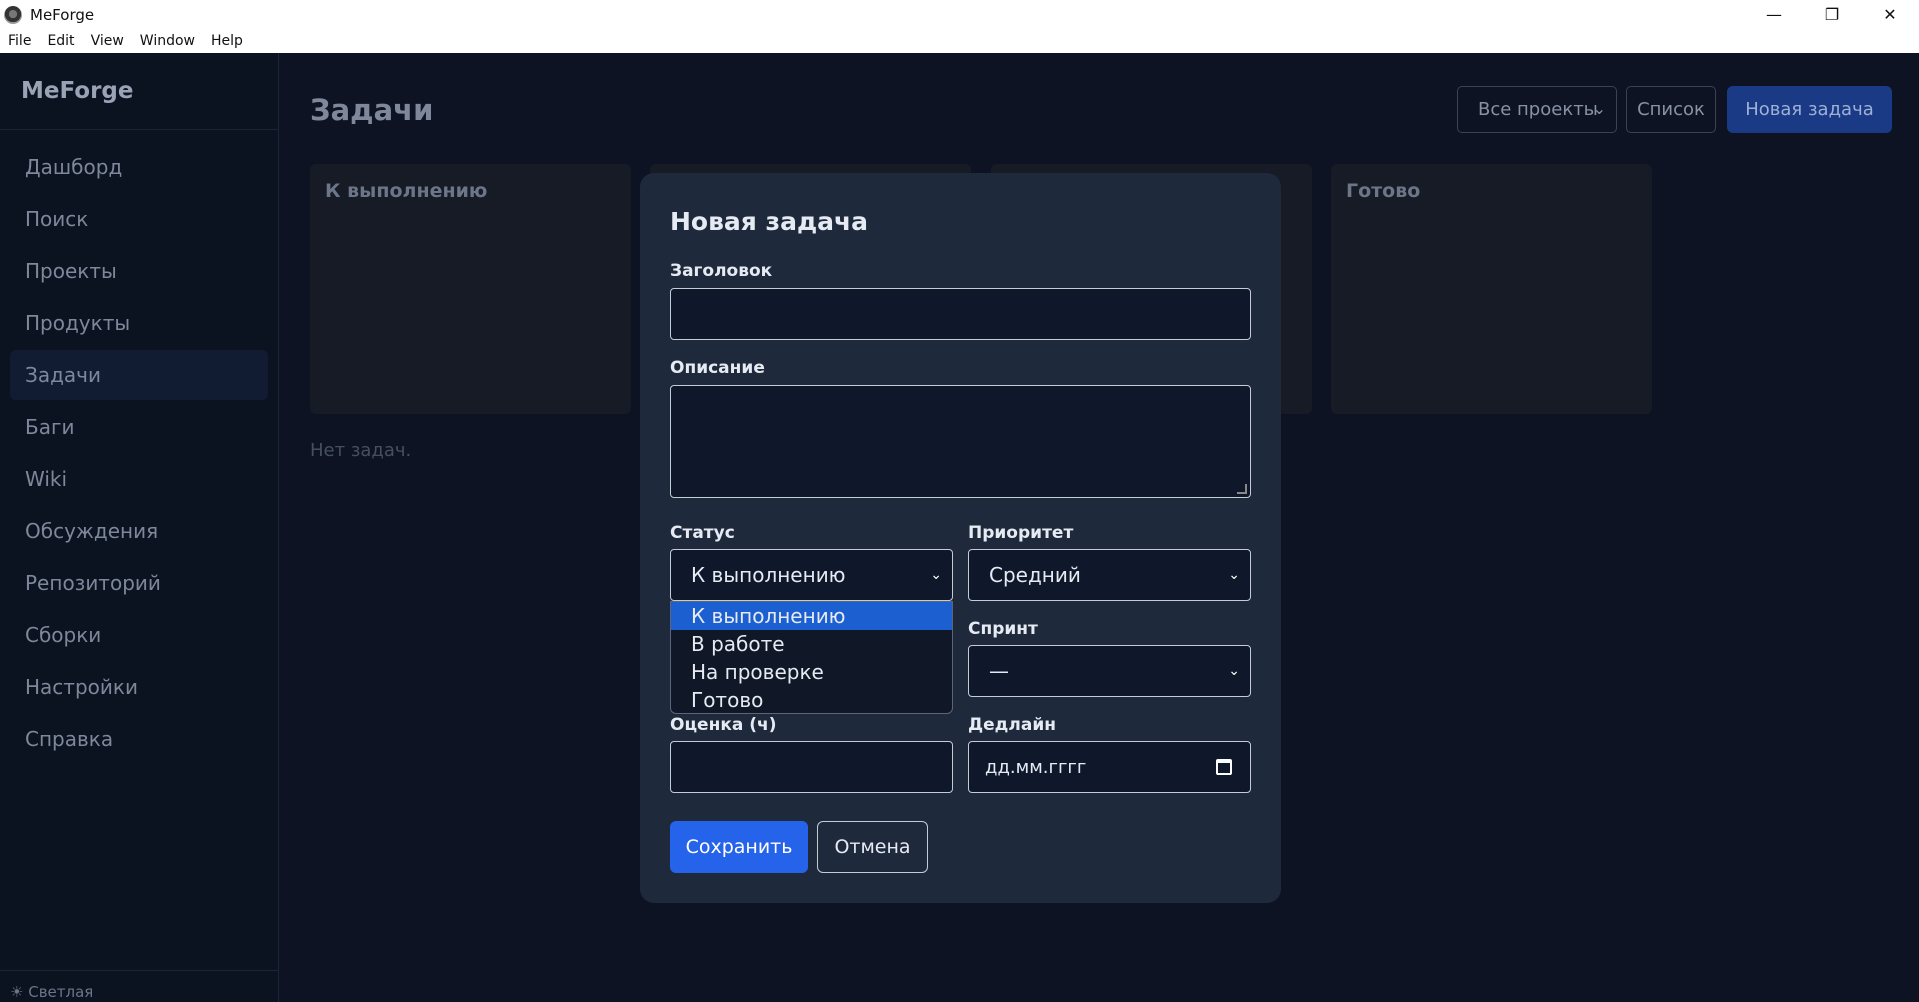 The height and width of the screenshot is (1002, 1919). Describe the element at coordinates (139, 479) in the screenshot. I see `sidebar-item-wiki: Wiki` at that location.